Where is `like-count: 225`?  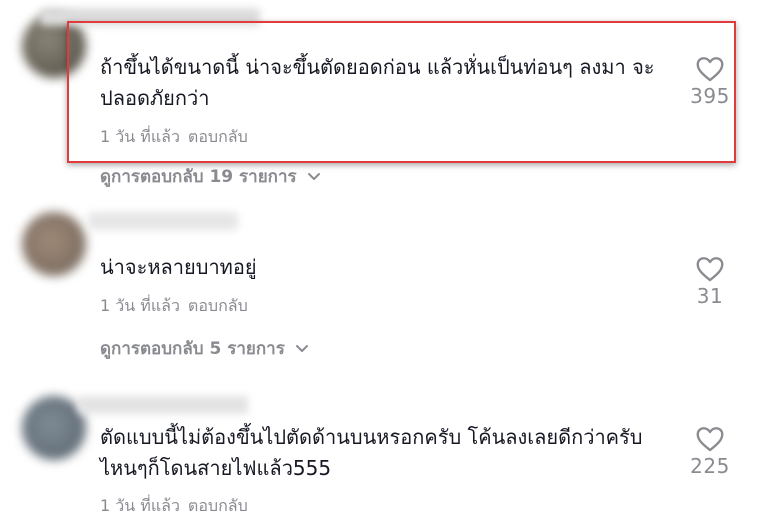 like-count: 225 is located at coordinates (710, 466).